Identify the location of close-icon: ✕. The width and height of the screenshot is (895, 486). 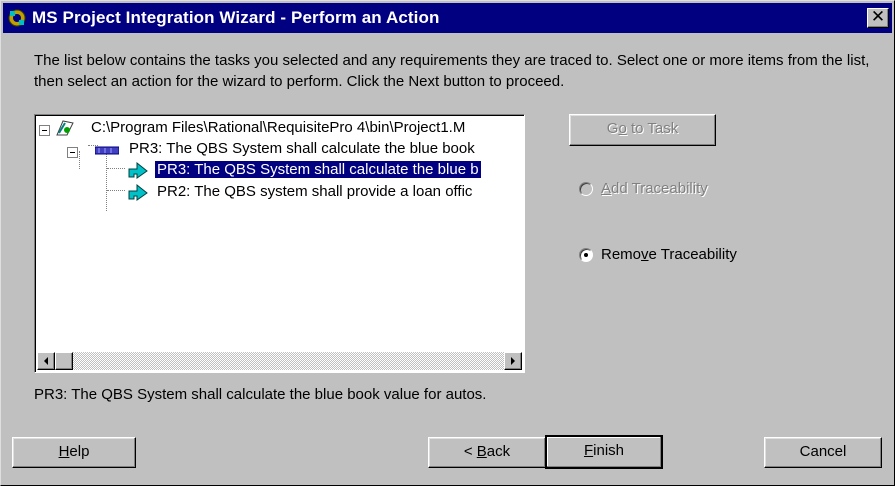
(878, 17).